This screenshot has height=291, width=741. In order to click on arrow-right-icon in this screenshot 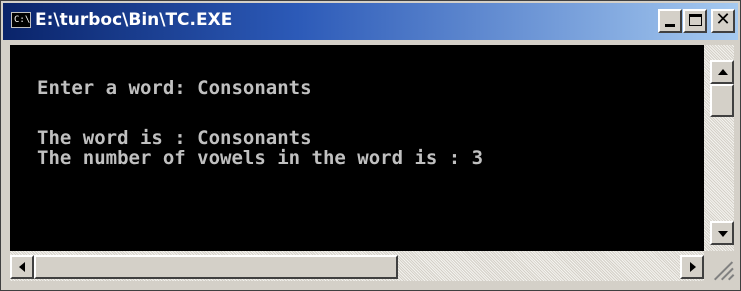, I will do `click(693, 267)`.